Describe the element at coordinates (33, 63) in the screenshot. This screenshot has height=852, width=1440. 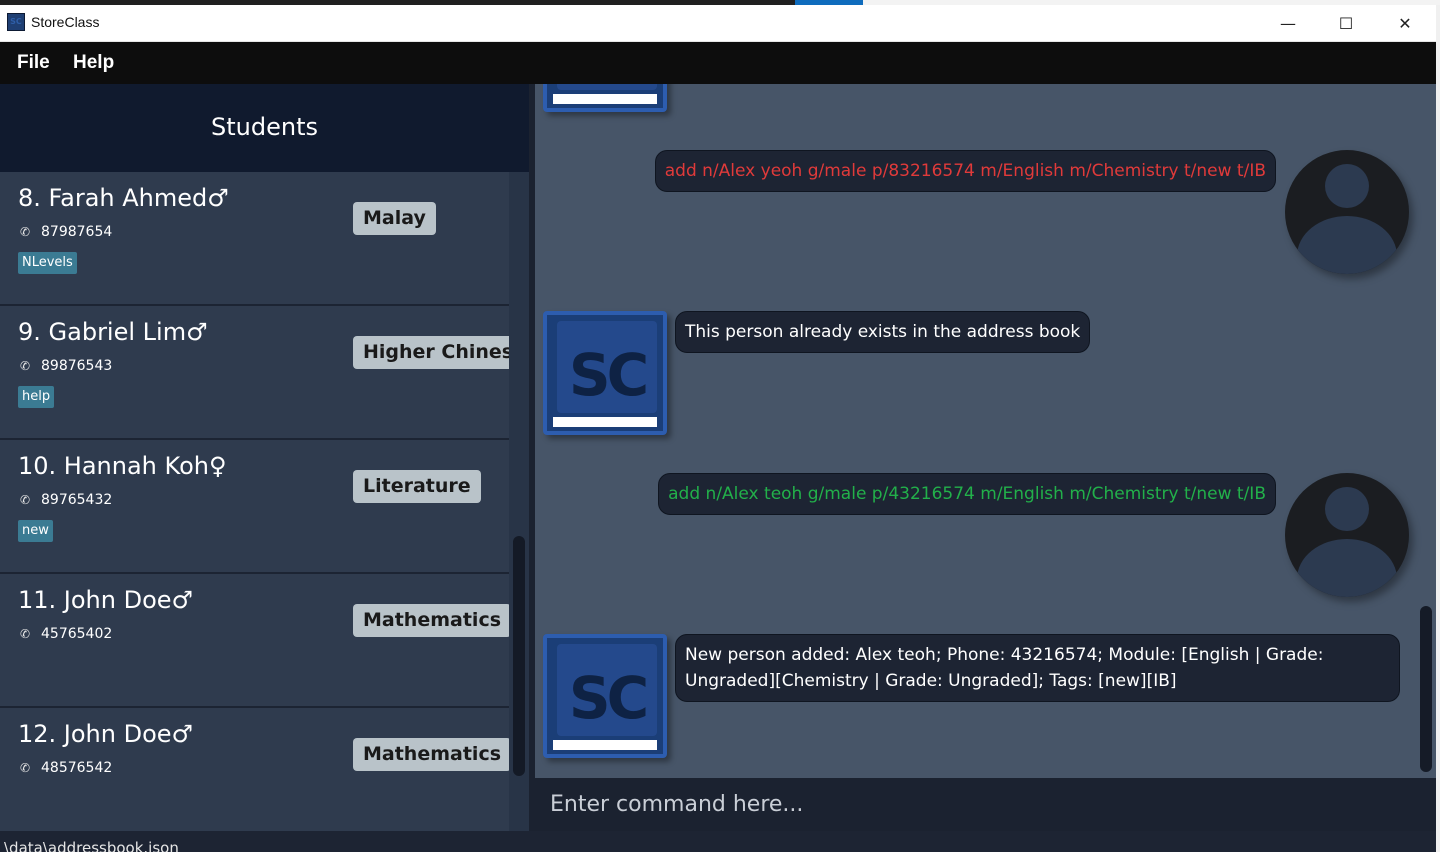
I see `menu-file: File` at that location.